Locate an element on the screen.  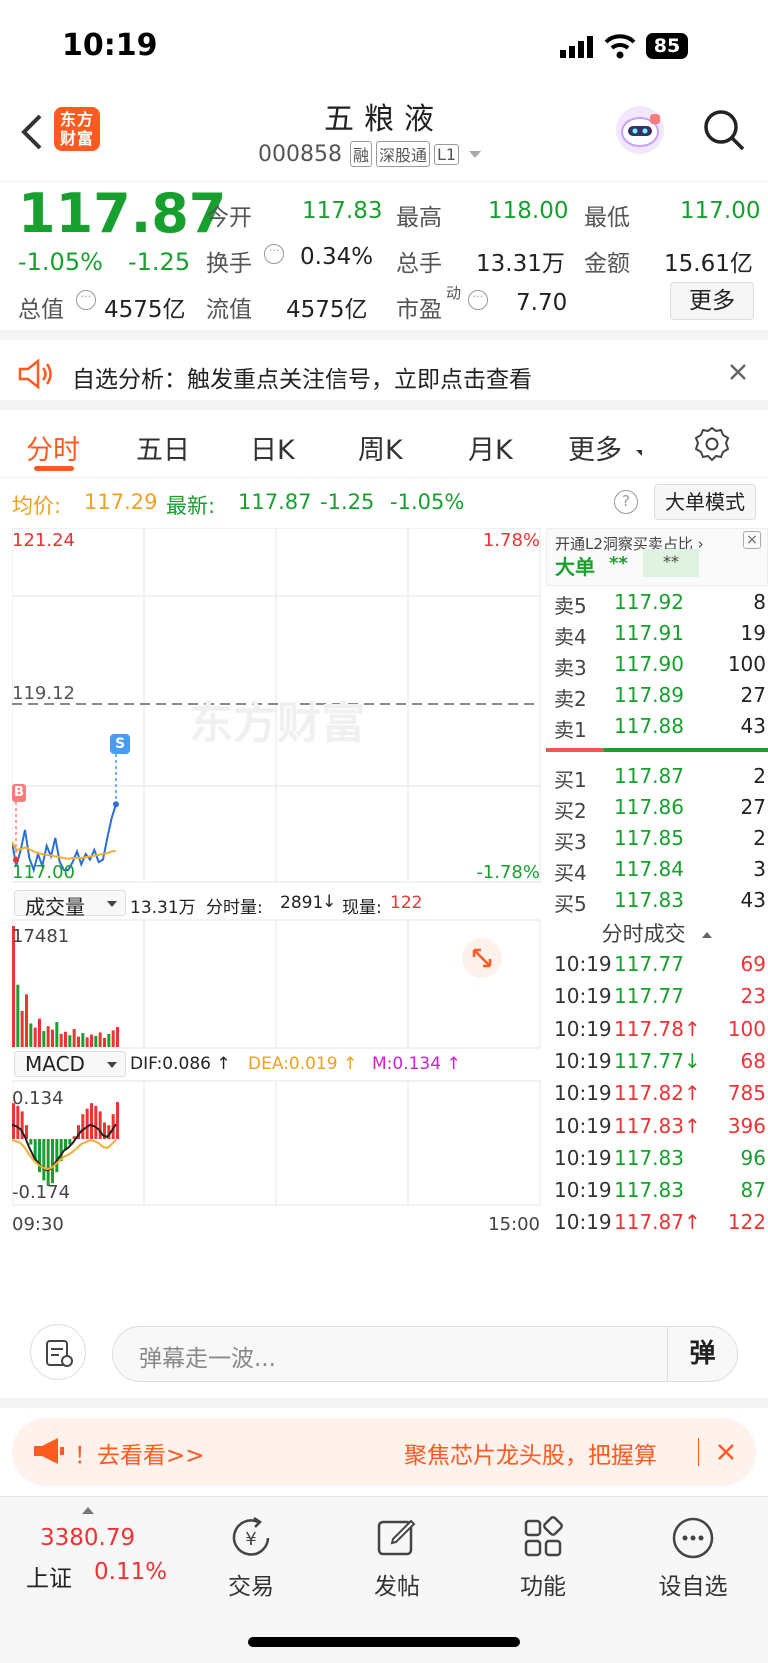
volume-dropdown-label: 成交量 is located at coordinates (55, 907).